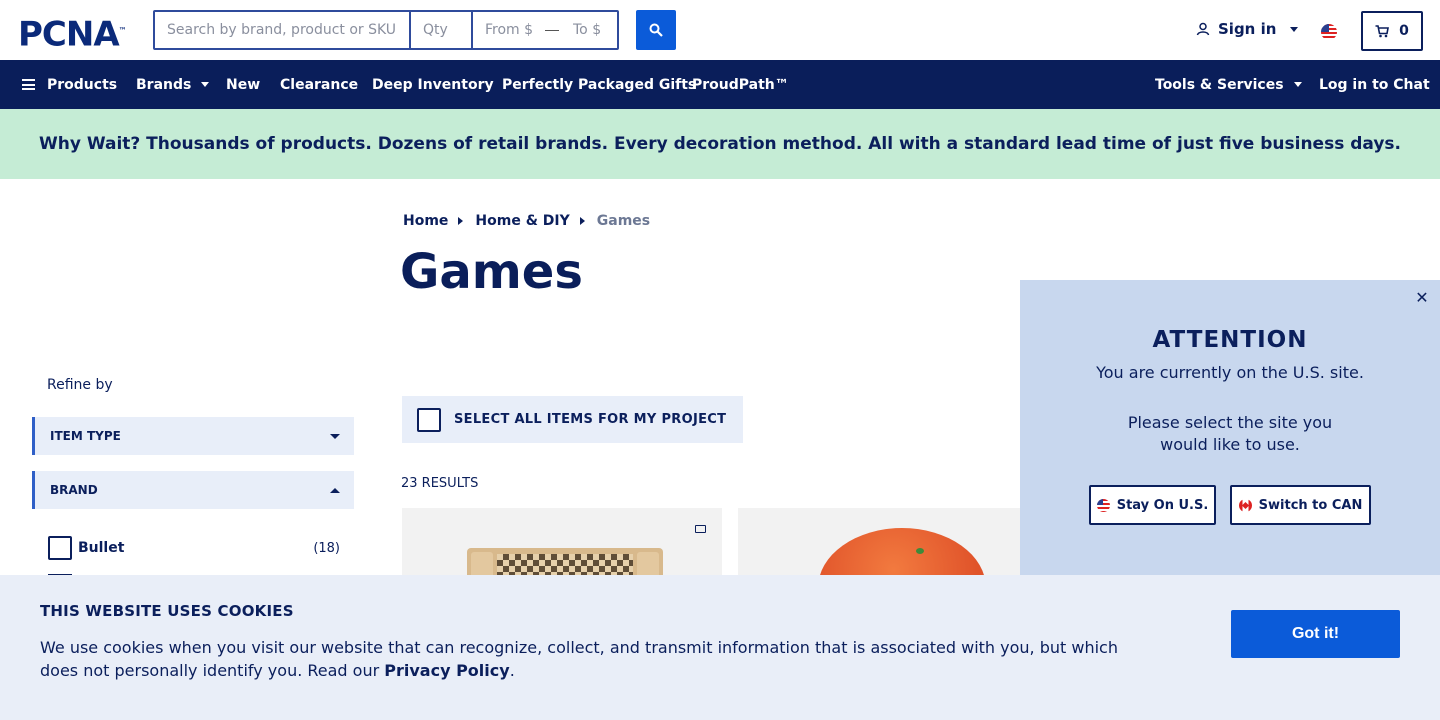  Describe the element at coordinates (1230, 340) in the screenshot. I see `popup-title: ATTENTION` at that location.